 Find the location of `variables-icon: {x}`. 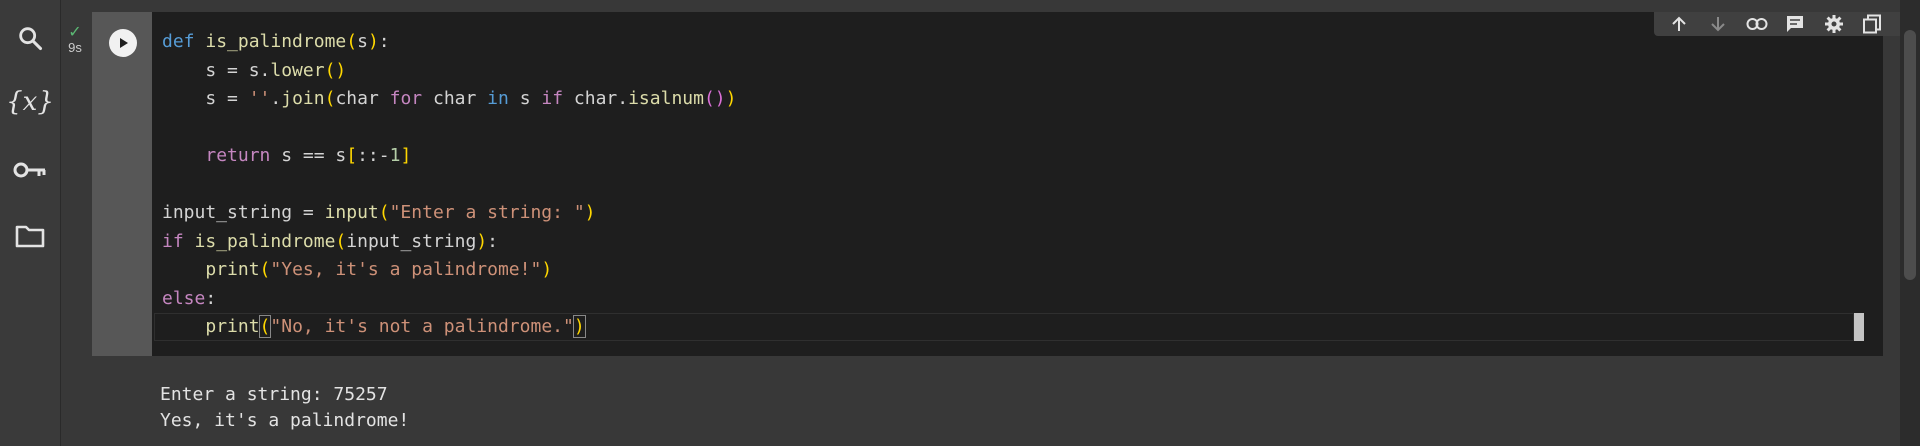

variables-icon: {x} is located at coordinates (30, 102).